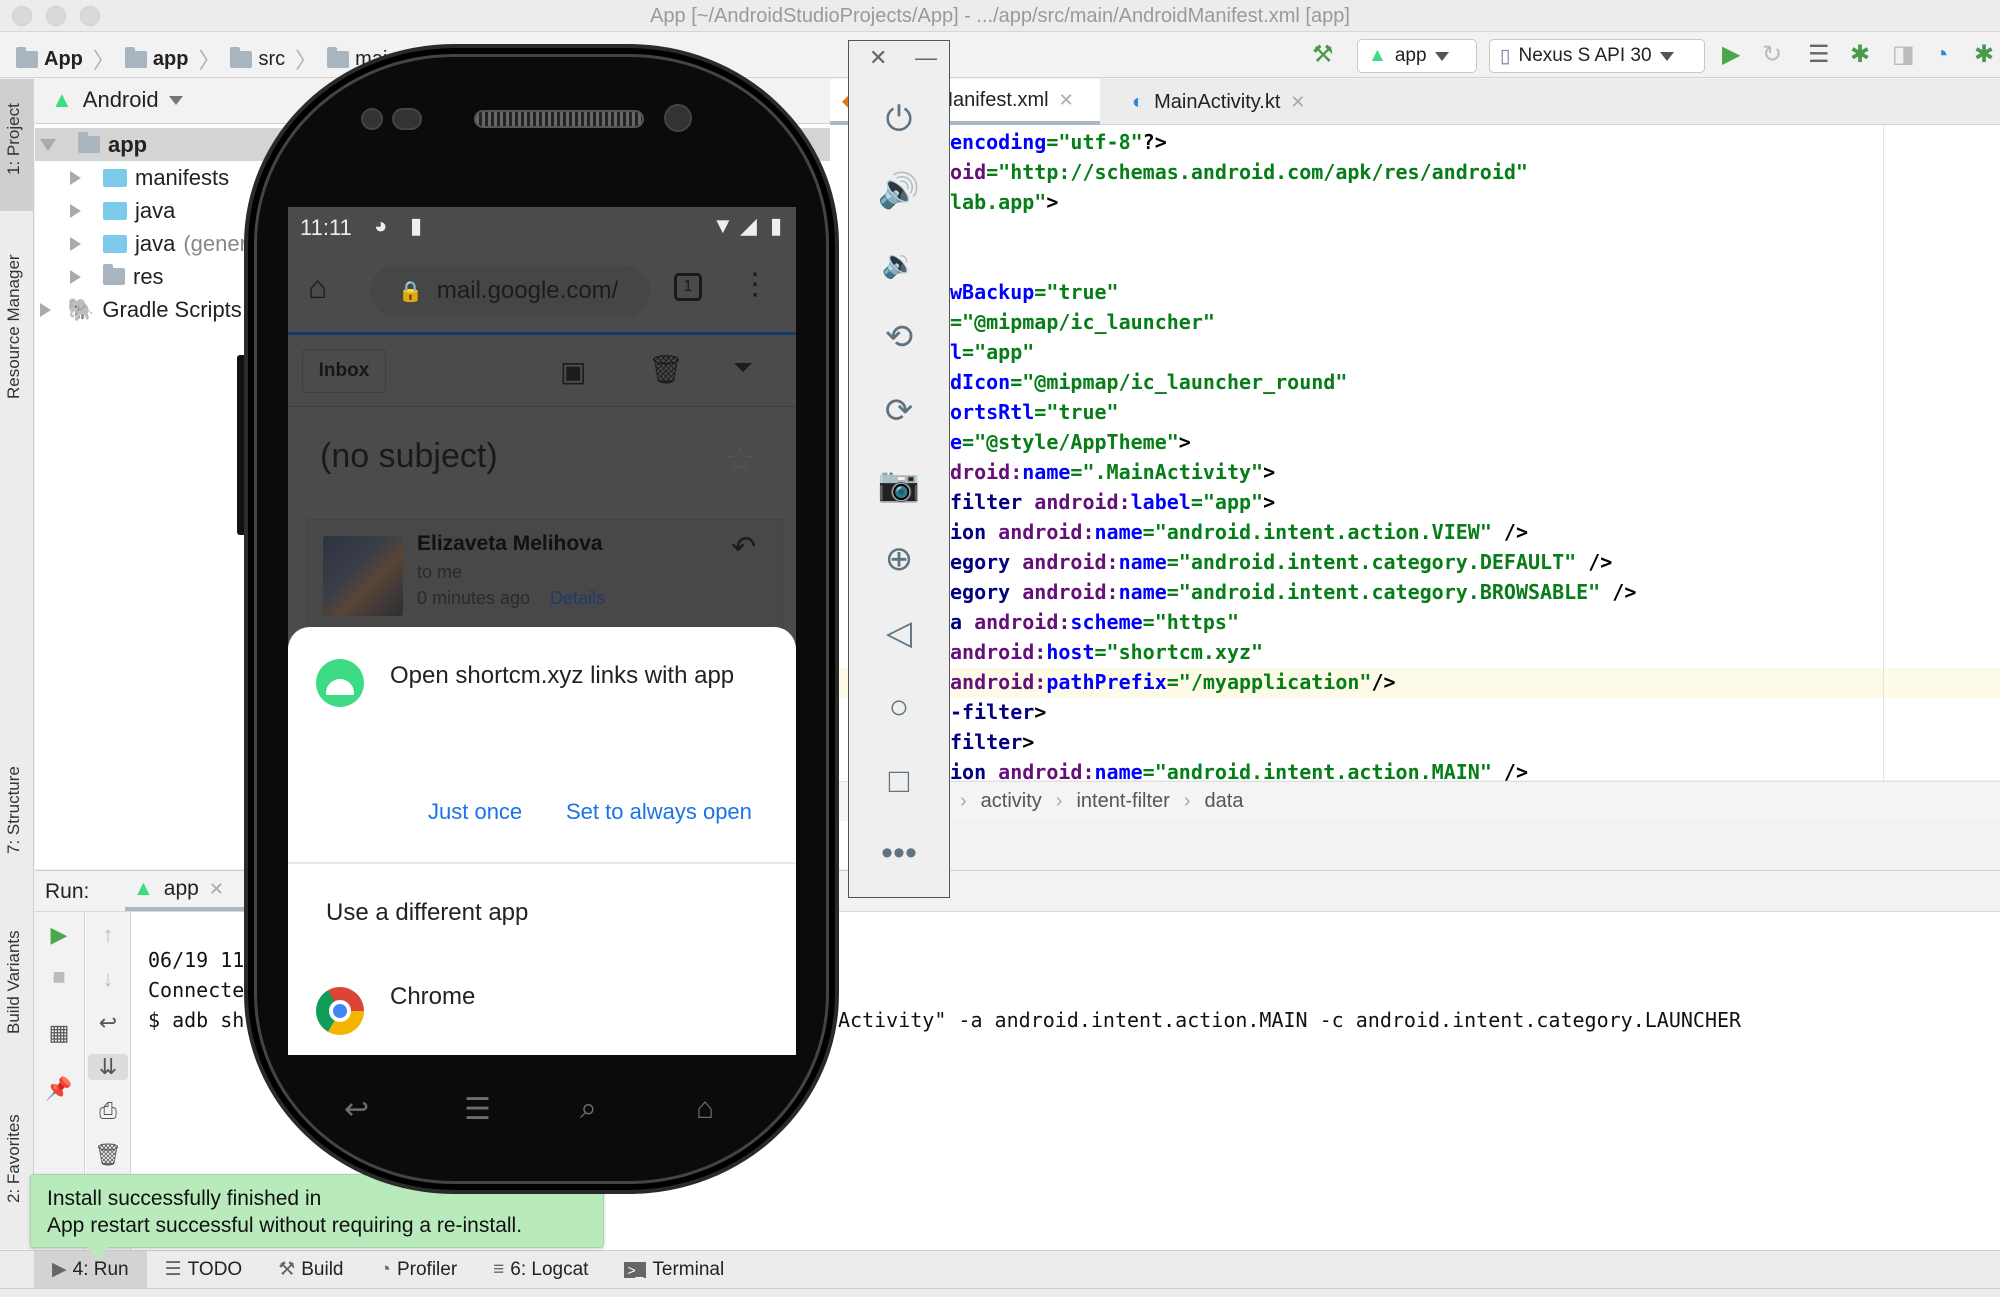 This screenshot has height=1297, width=2000. Describe the element at coordinates (344, 371) in the screenshot. I see `inbox-back-button: Inbox` at that location.